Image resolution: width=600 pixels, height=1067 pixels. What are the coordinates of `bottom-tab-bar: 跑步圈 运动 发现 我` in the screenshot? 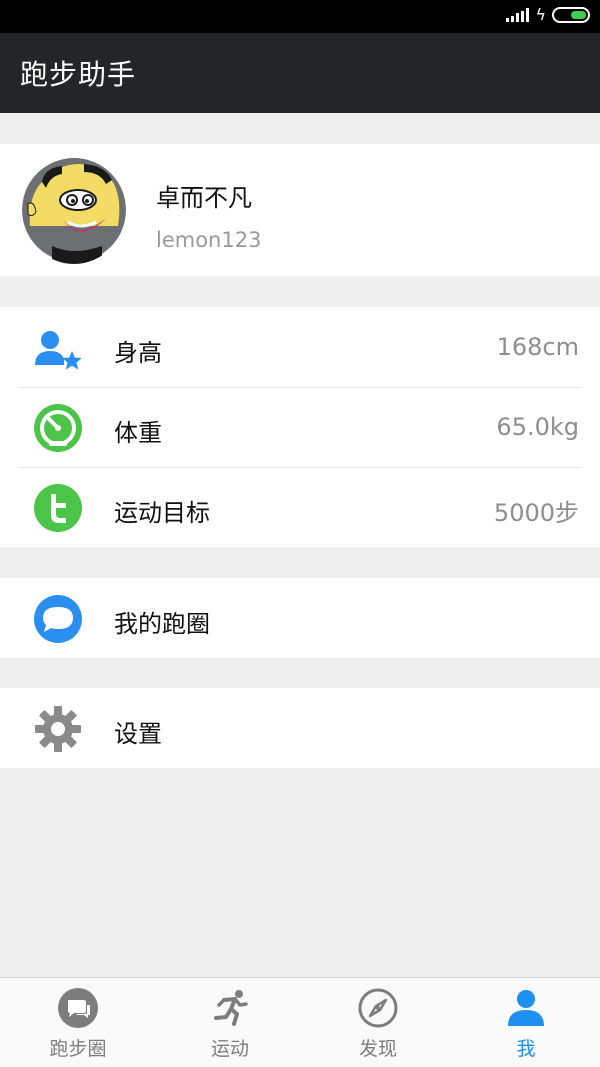 It's located at (300, 1022).